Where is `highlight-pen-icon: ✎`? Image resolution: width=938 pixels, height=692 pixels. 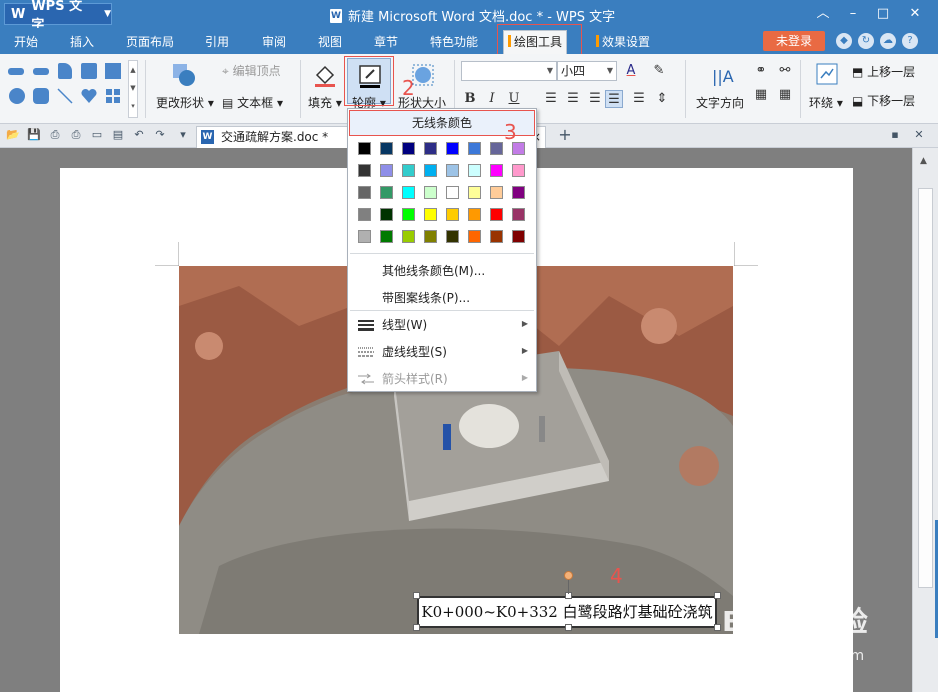
highlight-pen-icon: ✎ is located at coordinates (659, 71).